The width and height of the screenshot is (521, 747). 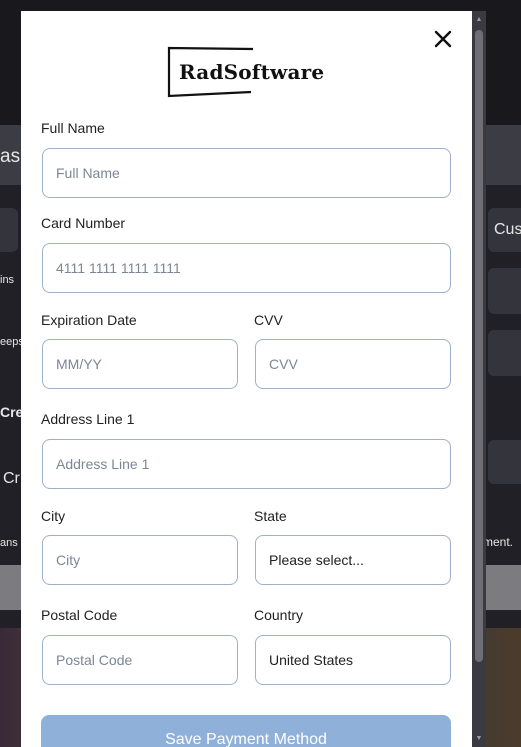 What do you see at coordinates (140, 660) in the screenshot?
I see `postal-code-input` at bounding box center [140, 660].